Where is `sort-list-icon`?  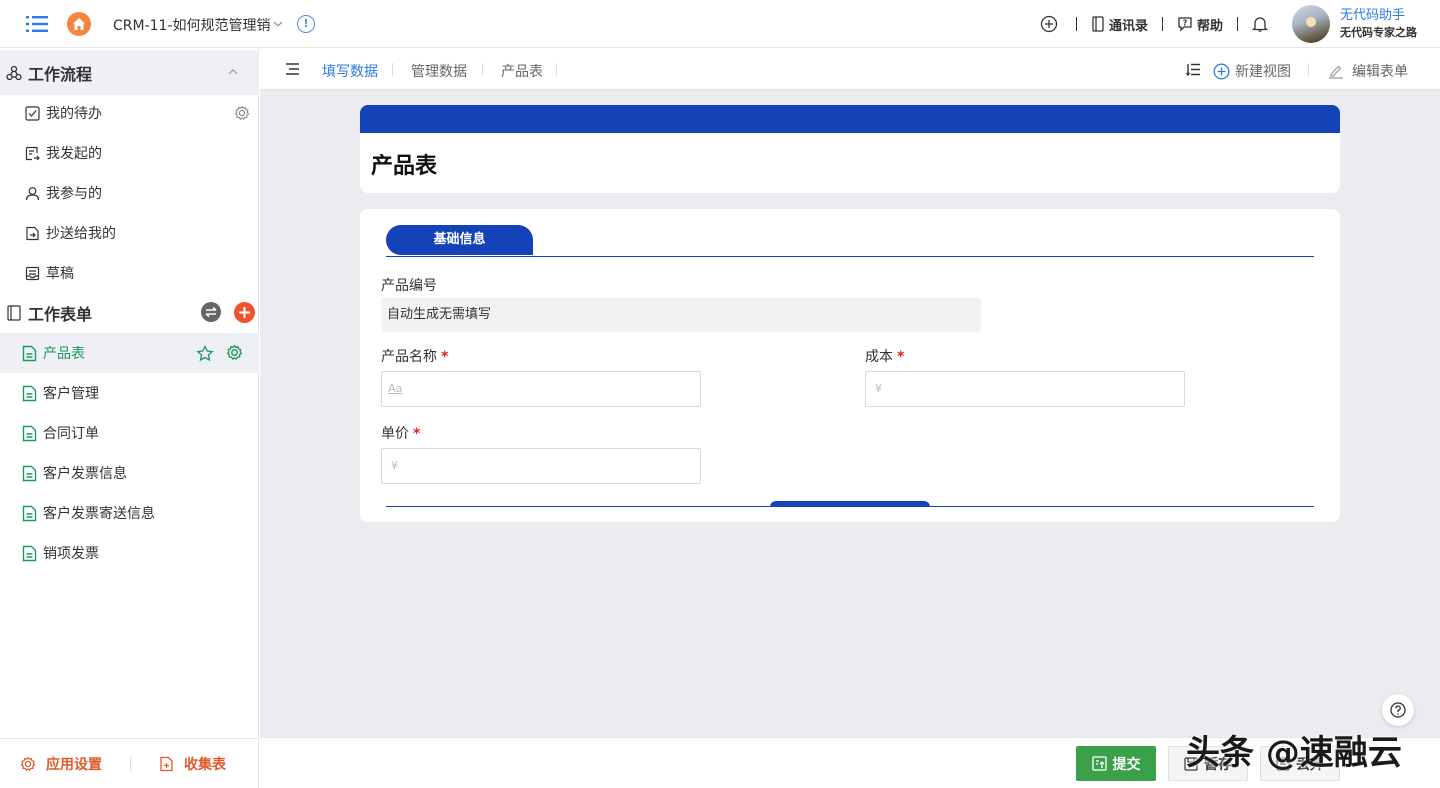
sort-list-icon is located at coordinates (1193, 69).